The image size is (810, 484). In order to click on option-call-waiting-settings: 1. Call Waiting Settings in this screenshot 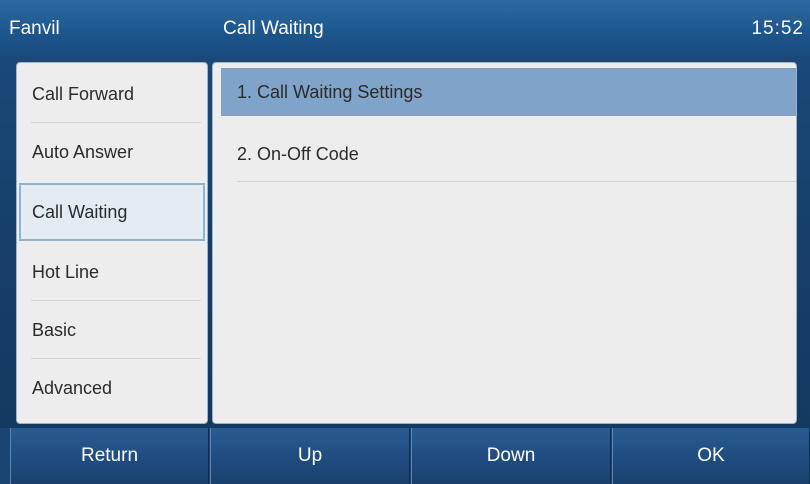, I will do `click(508, 92)`.